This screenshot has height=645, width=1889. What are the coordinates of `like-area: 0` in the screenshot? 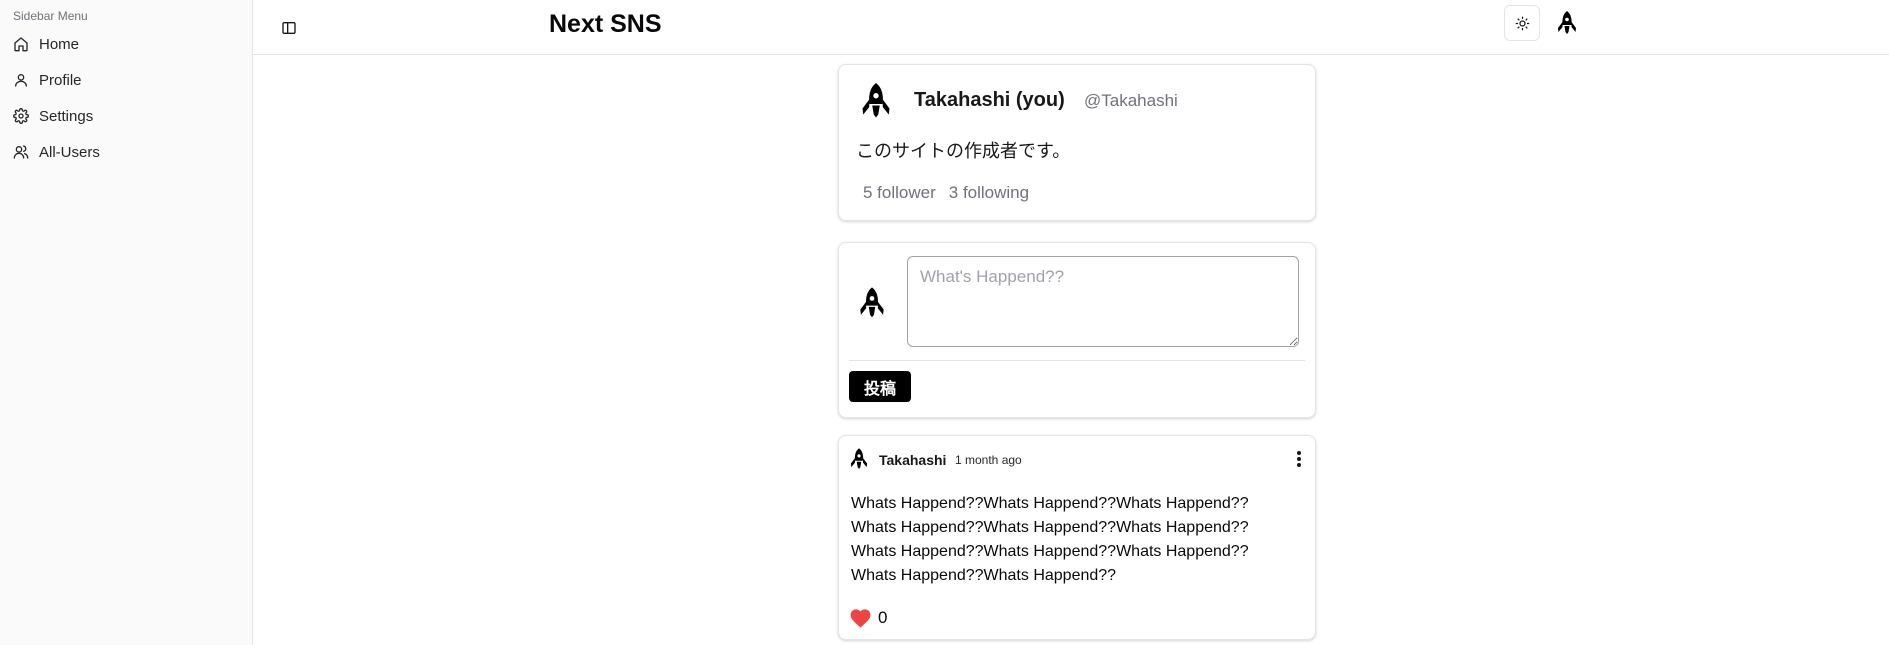 It's located at (868, 618).